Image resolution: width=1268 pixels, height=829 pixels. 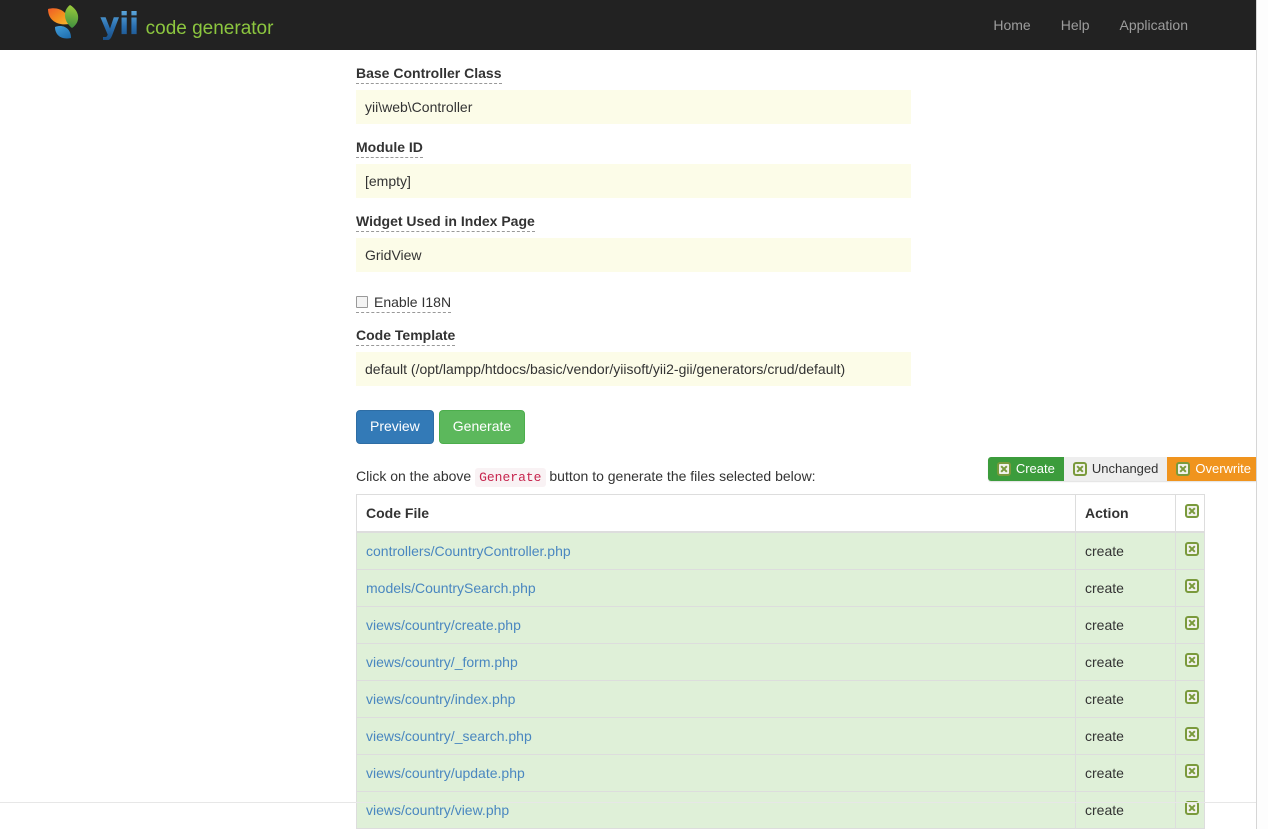 What do you see at coordinates (633, 181) in the screenshot?
I see `input-module-id` at bounding box center [633, 181].